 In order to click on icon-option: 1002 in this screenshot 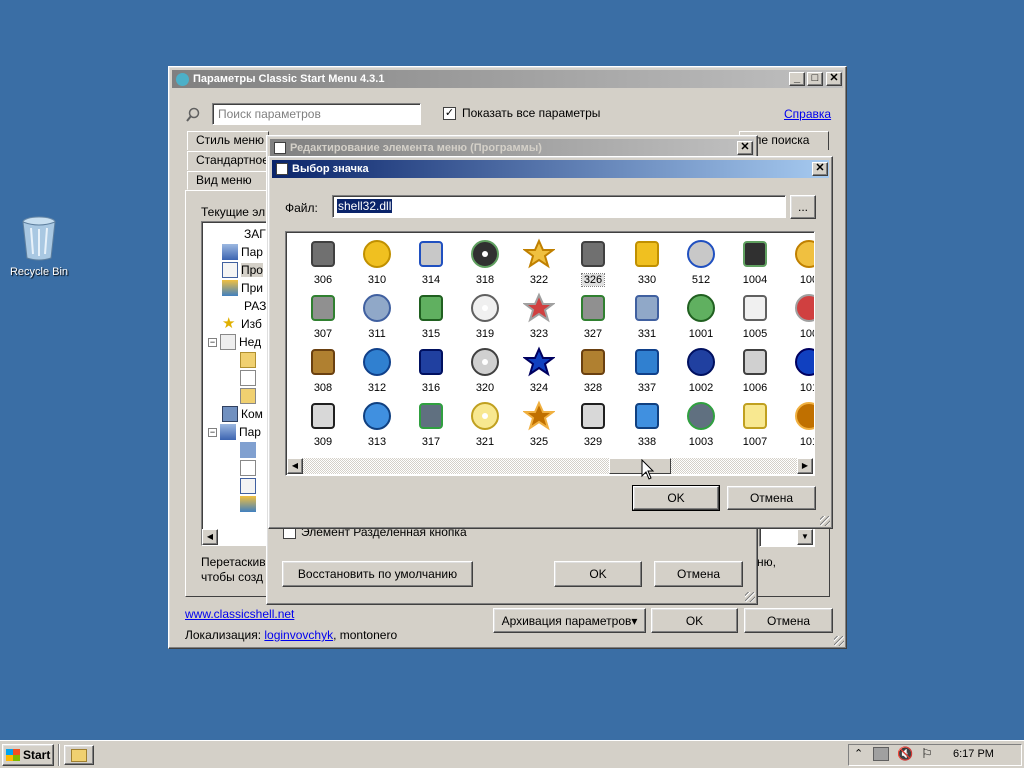, I will do `click(701, 370)`.